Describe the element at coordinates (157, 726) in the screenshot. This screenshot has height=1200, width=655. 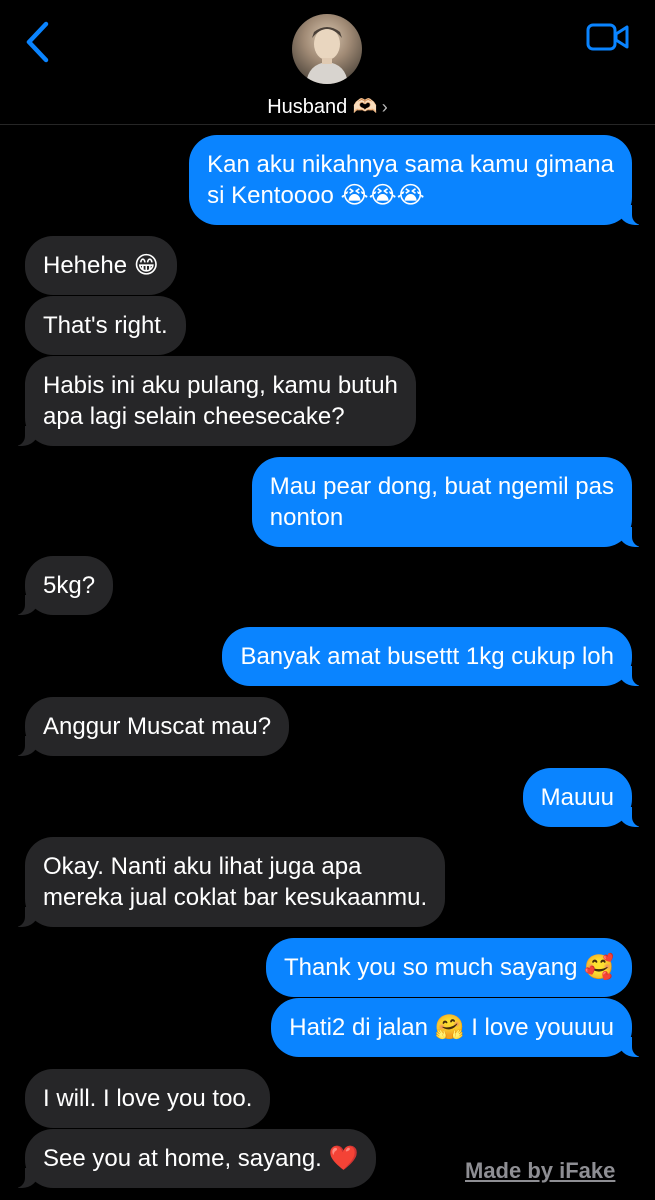
I see `message-text: Anggur Muscat mau?` at that location.